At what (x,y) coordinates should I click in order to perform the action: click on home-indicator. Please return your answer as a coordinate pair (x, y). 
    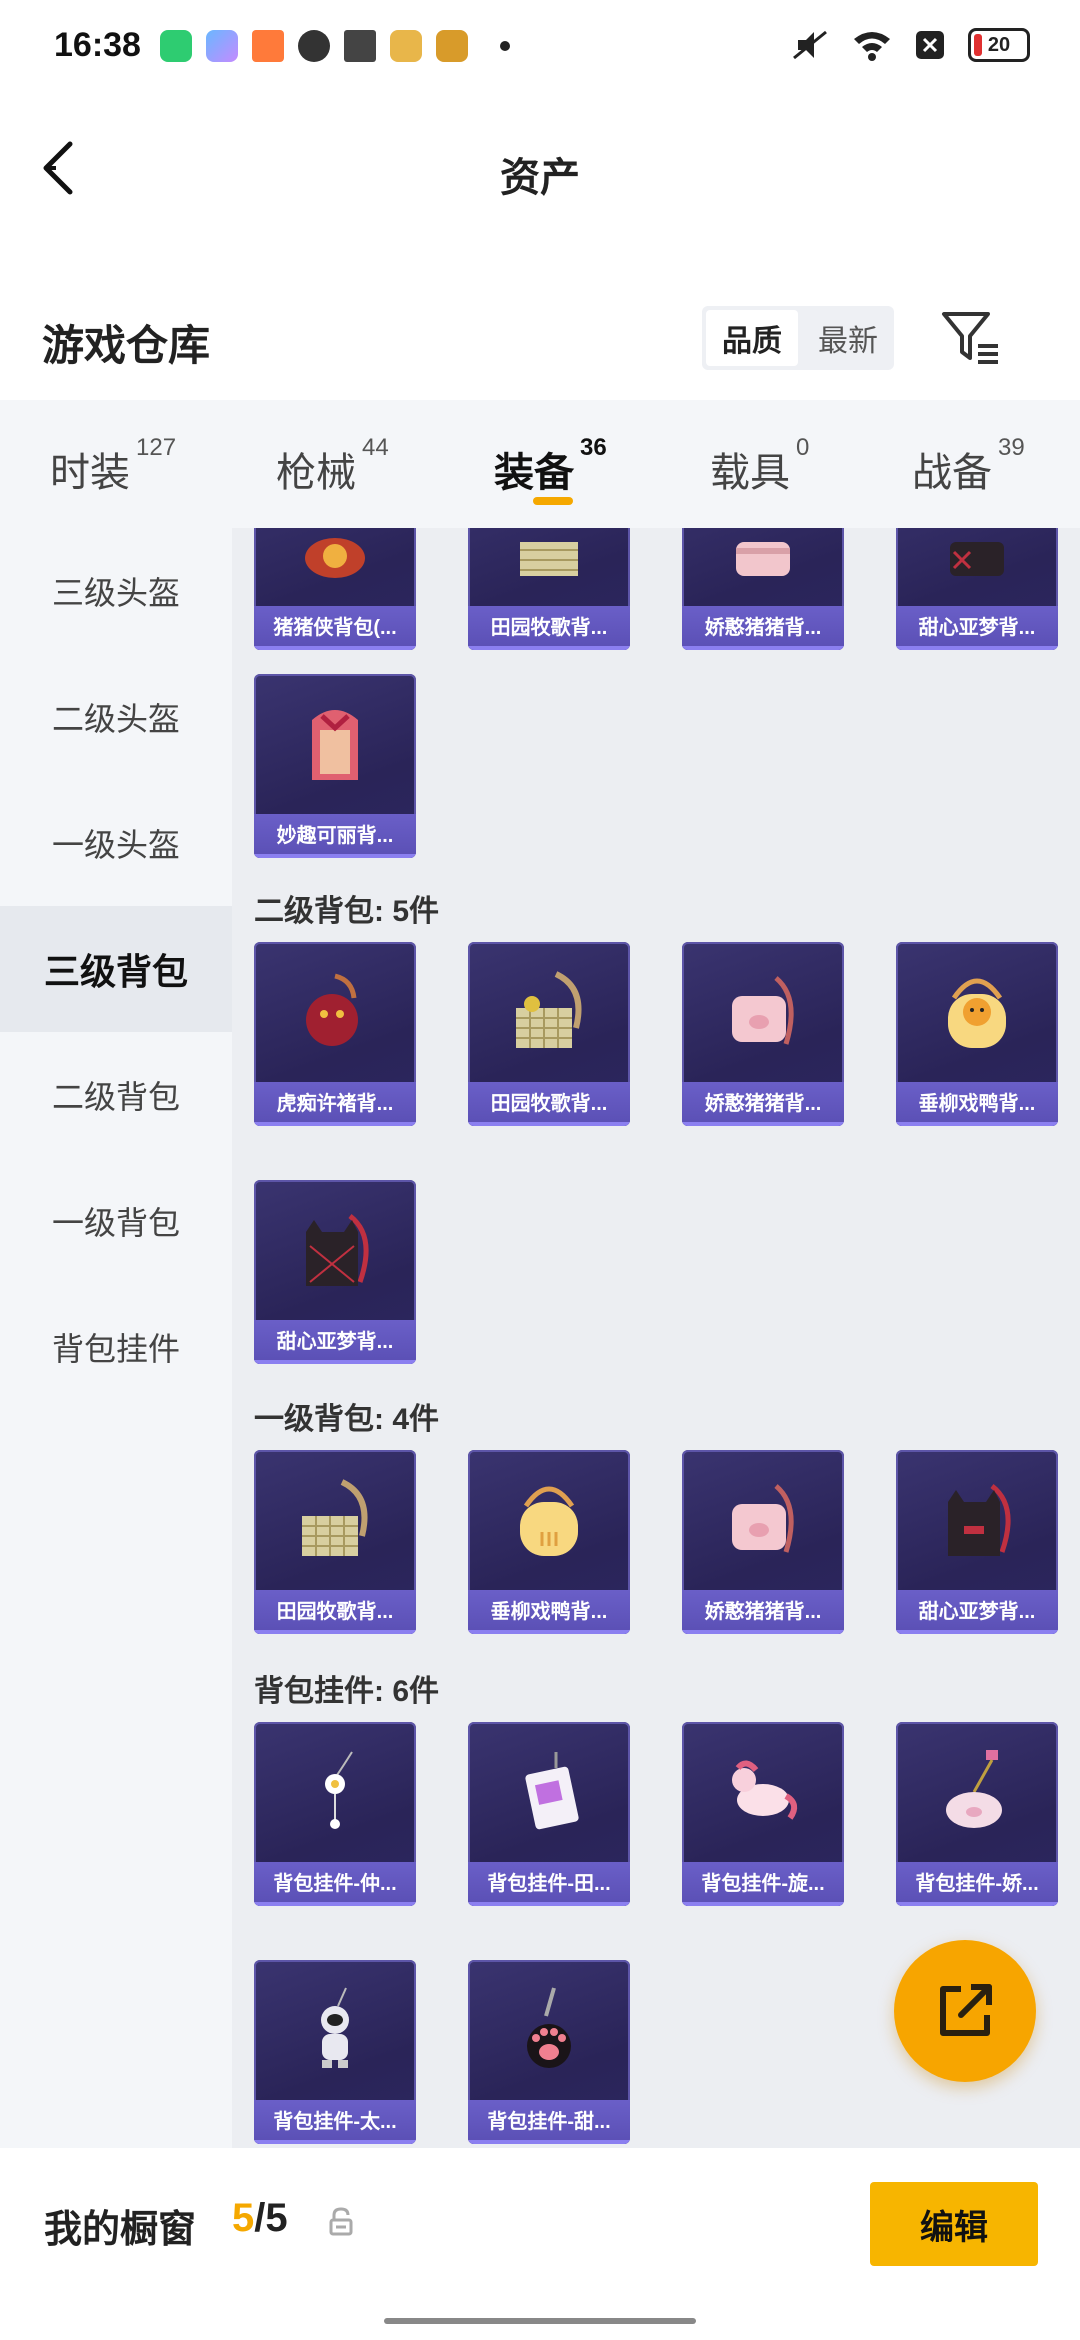
    Looking at the image, I should click on (540, 2321).